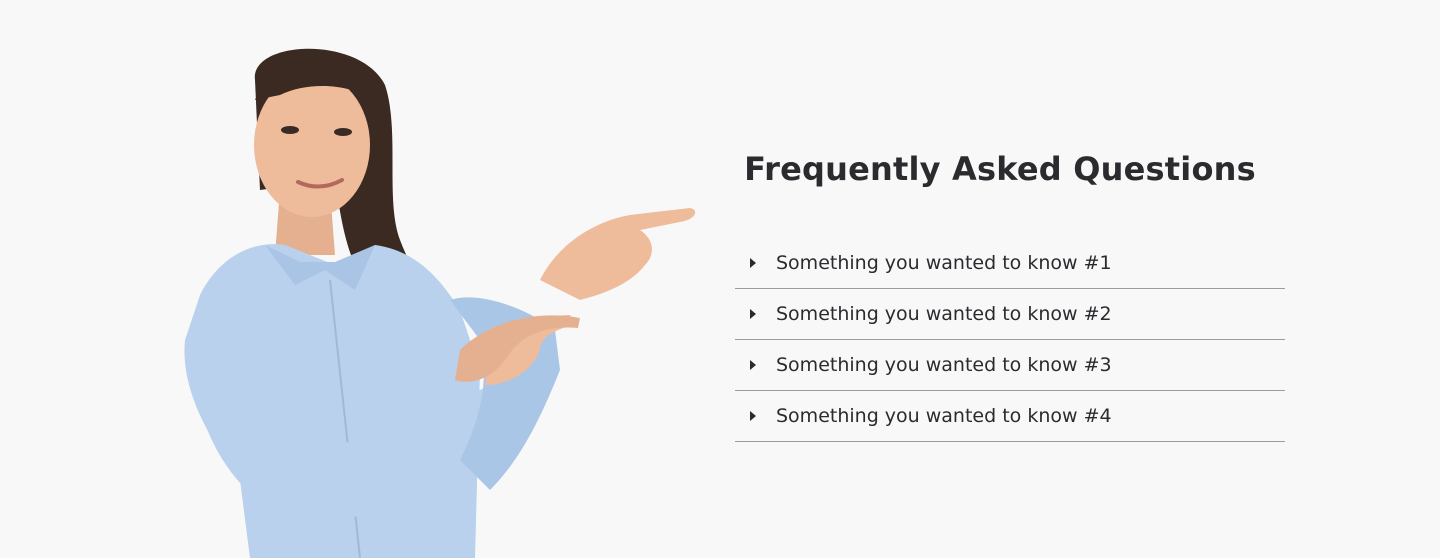  I want to click on upper-hand-shape, so click(618, 254).